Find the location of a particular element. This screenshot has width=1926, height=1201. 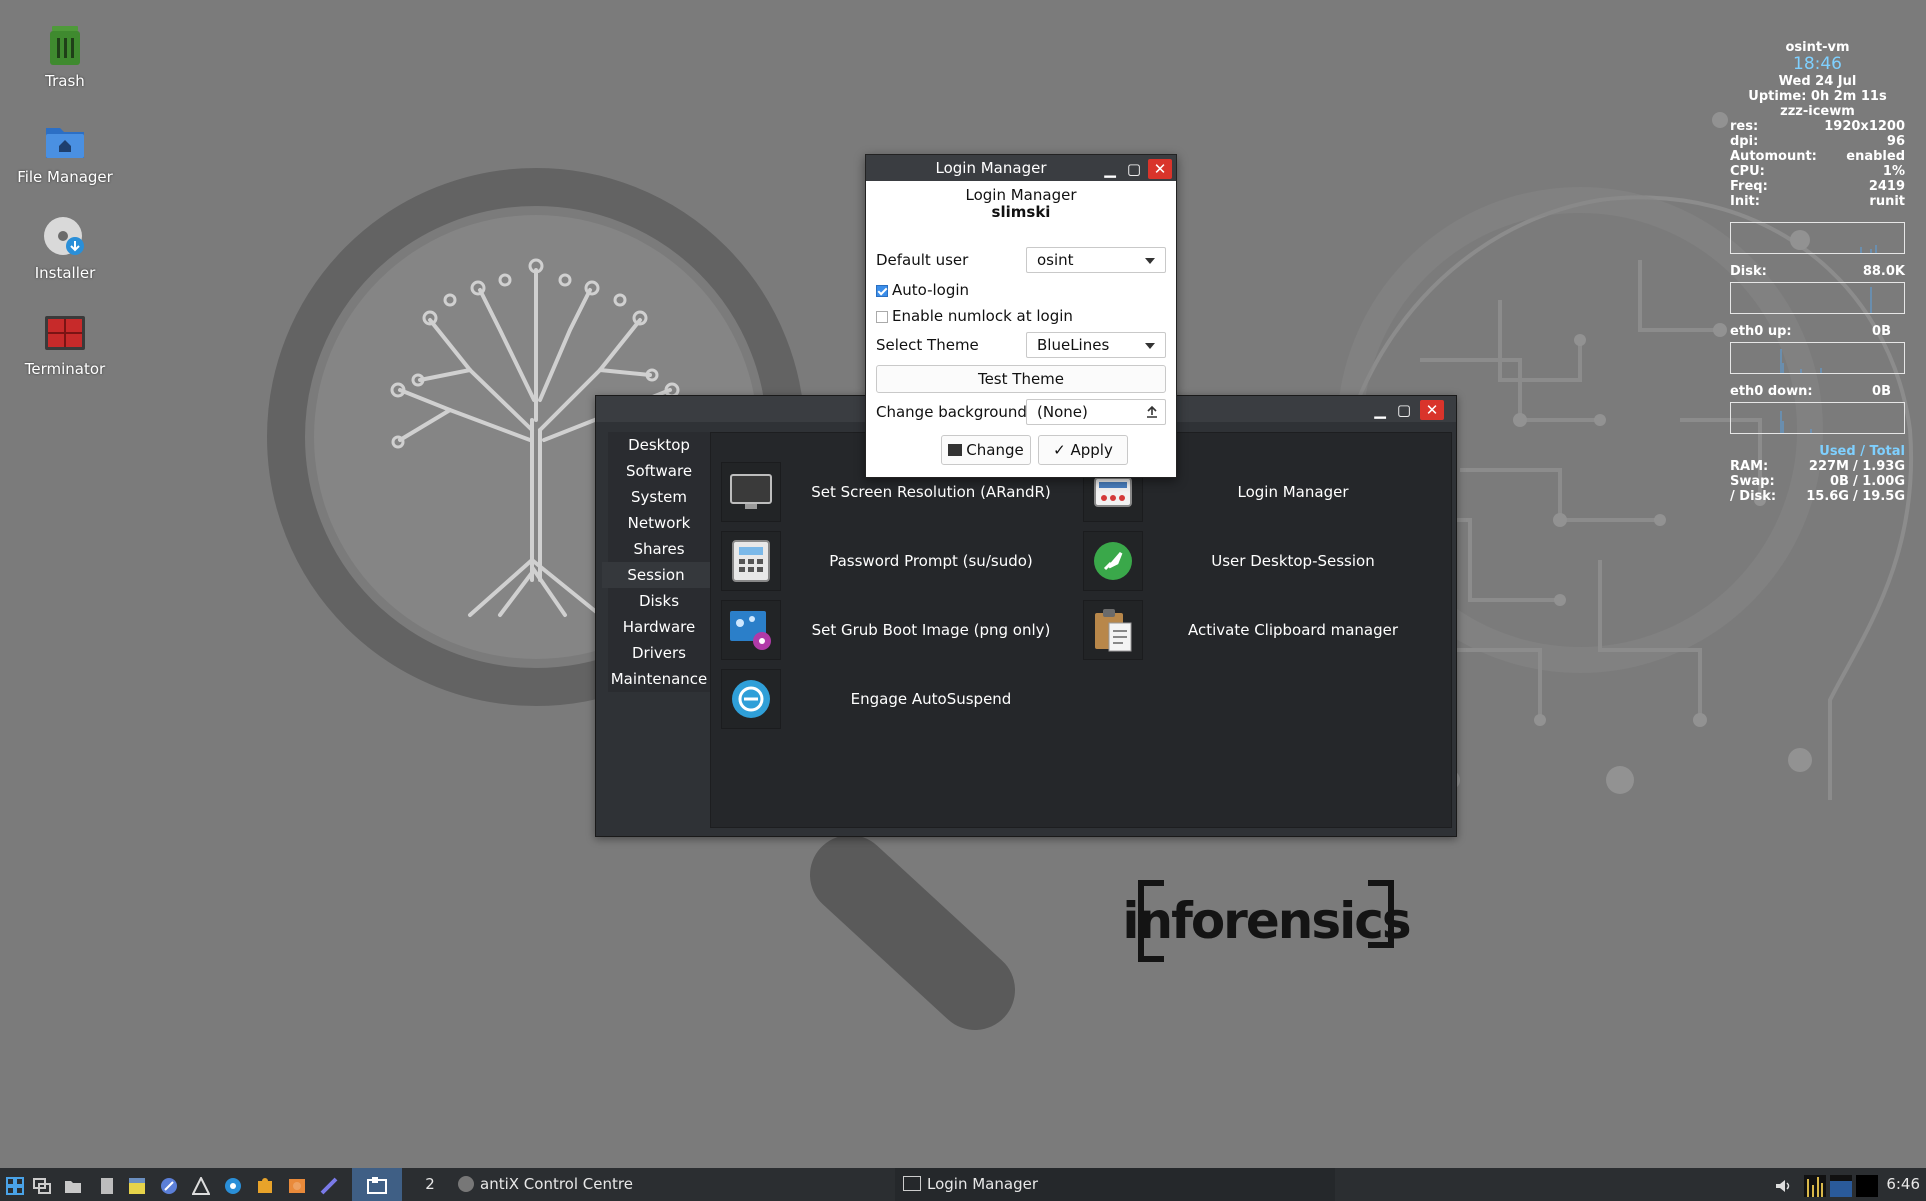

conky-stat: CPU: 1% is located at coordinates (1817, 171).